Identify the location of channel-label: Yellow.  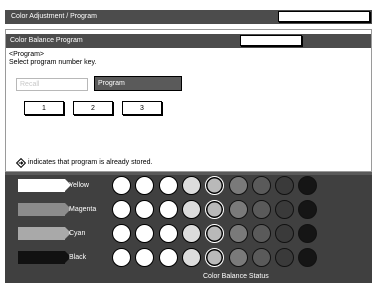
(79, 185).